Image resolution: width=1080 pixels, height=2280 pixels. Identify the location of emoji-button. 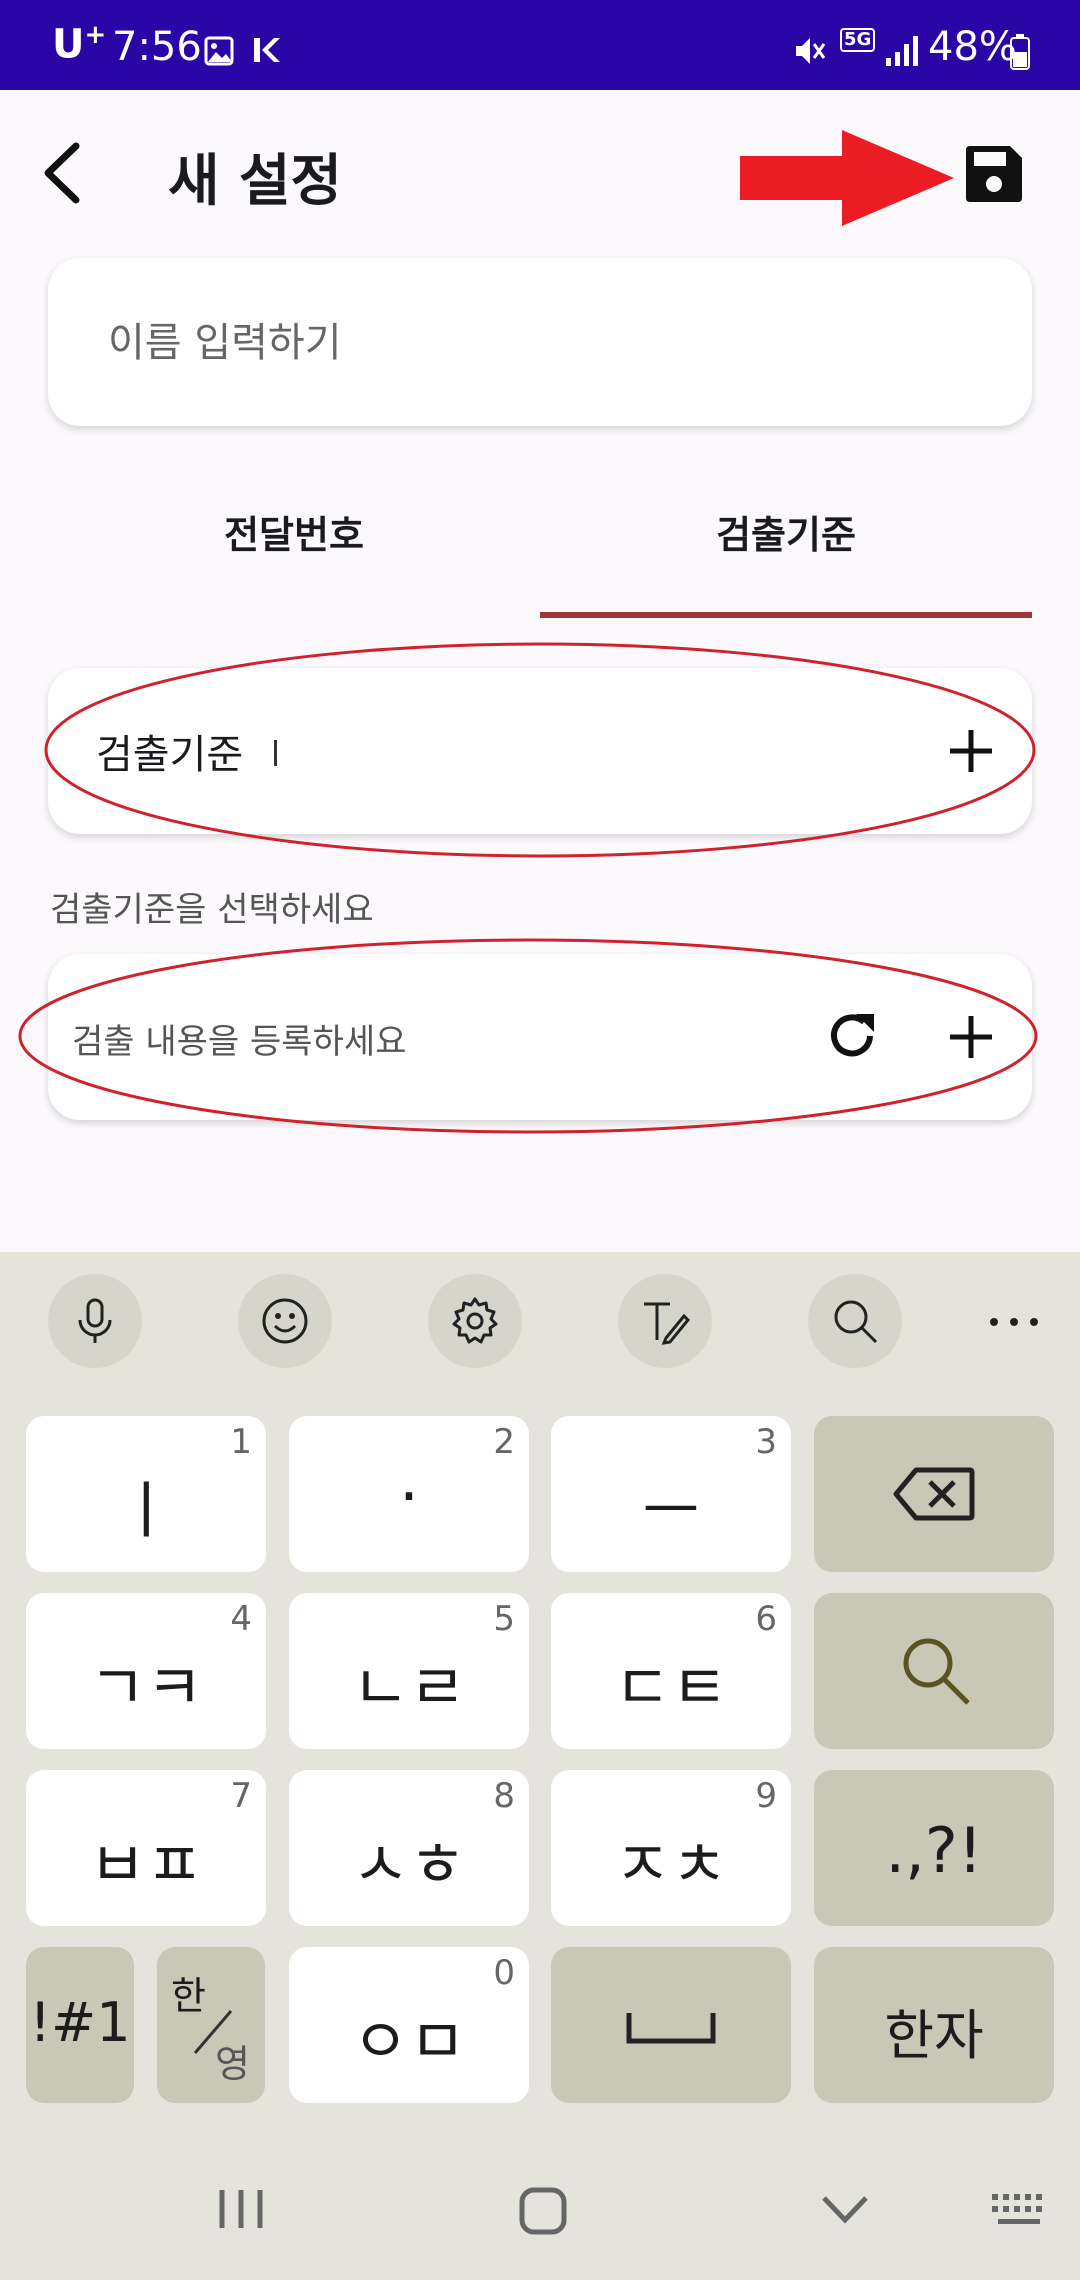
(285, 1321).